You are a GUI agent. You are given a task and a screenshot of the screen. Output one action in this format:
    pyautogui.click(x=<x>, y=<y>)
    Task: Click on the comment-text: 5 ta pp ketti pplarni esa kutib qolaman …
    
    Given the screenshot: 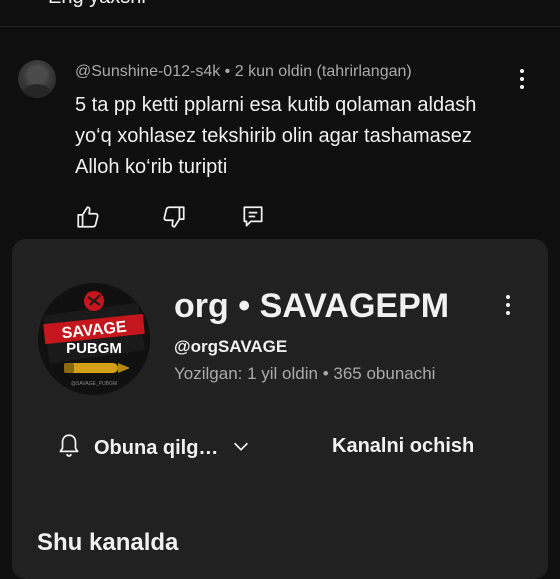 What is the action you would take?
    pyautogui.click(x=305, y=136)
    